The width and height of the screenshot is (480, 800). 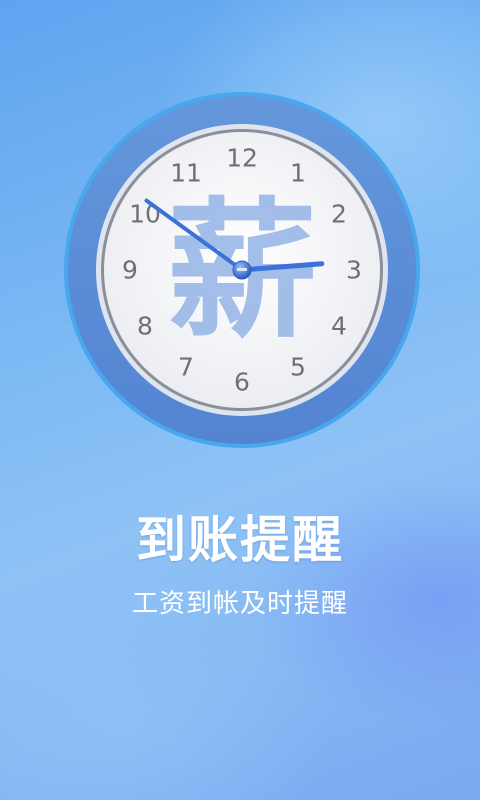 What do you see at coordinates (130, 270) in the screenshot?
I see `clock-numeral-9: 9` at bounding box center [130, 270].